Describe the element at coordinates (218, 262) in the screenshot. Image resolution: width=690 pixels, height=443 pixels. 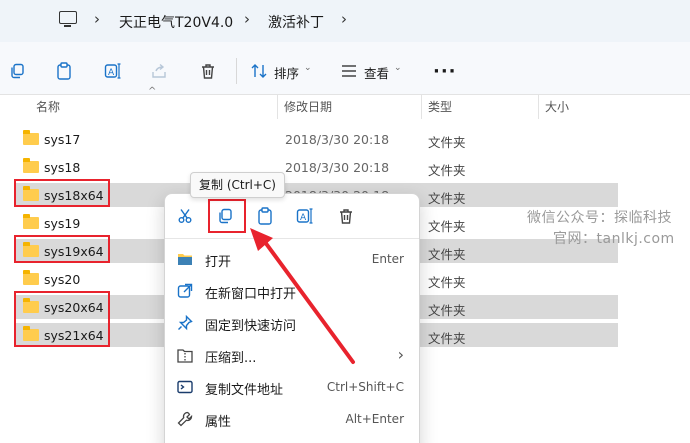
I see `menu-item-label: 打开` at that location.